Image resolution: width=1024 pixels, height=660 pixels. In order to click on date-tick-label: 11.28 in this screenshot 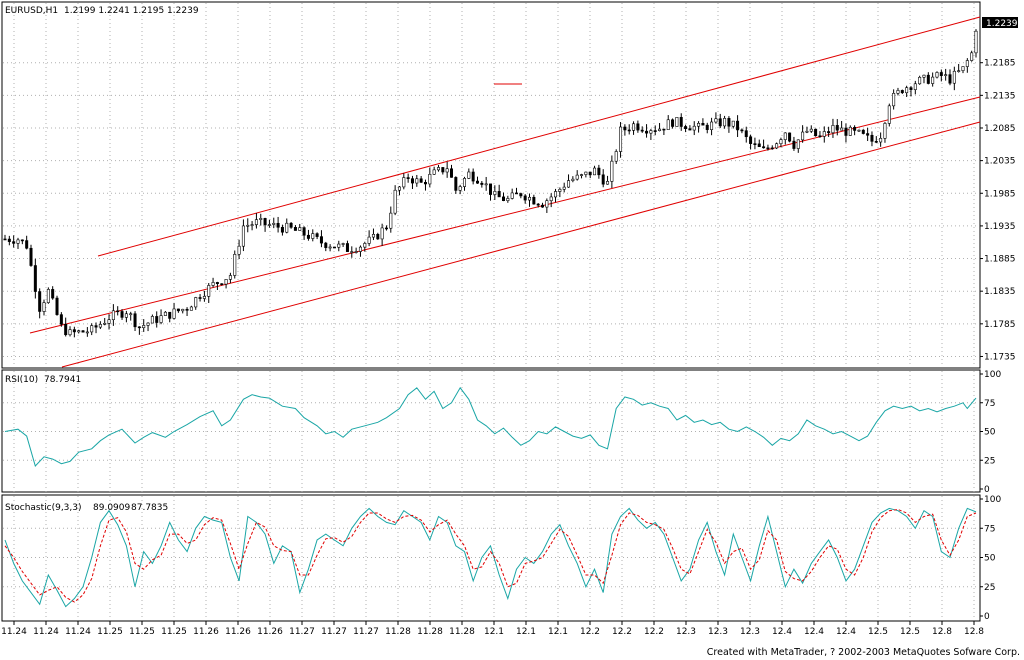, I will do `click(398, 632)`.